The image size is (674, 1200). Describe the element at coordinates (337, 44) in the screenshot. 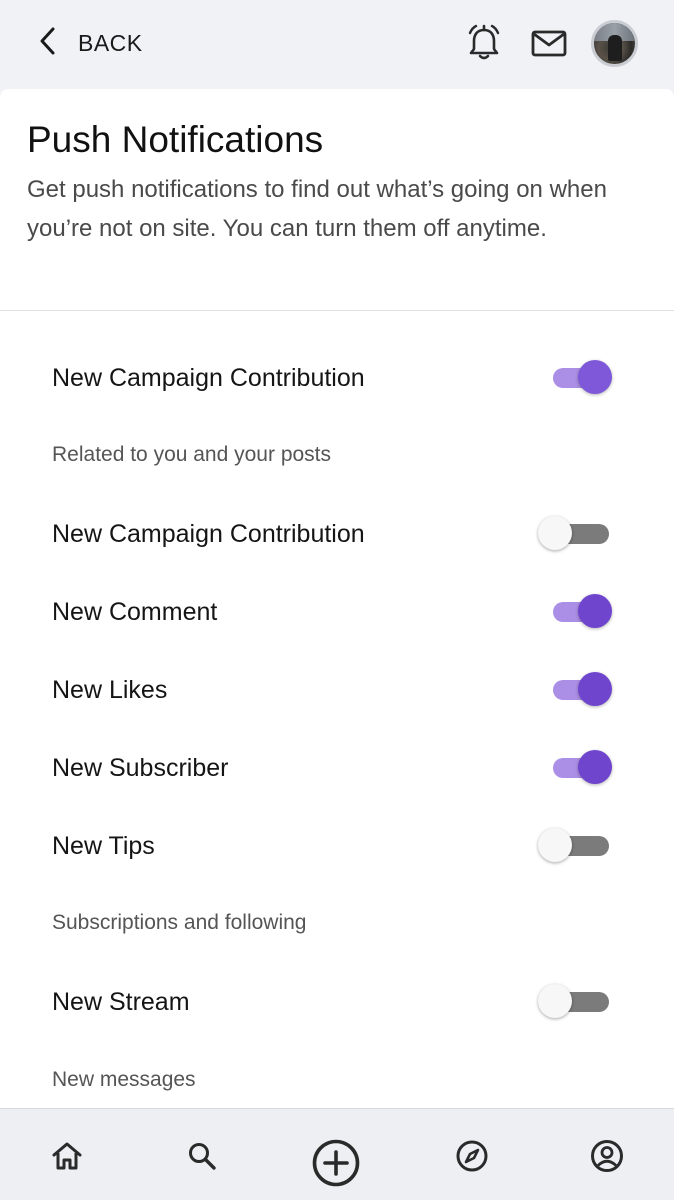

I see `top-bar: BACK` at that location.